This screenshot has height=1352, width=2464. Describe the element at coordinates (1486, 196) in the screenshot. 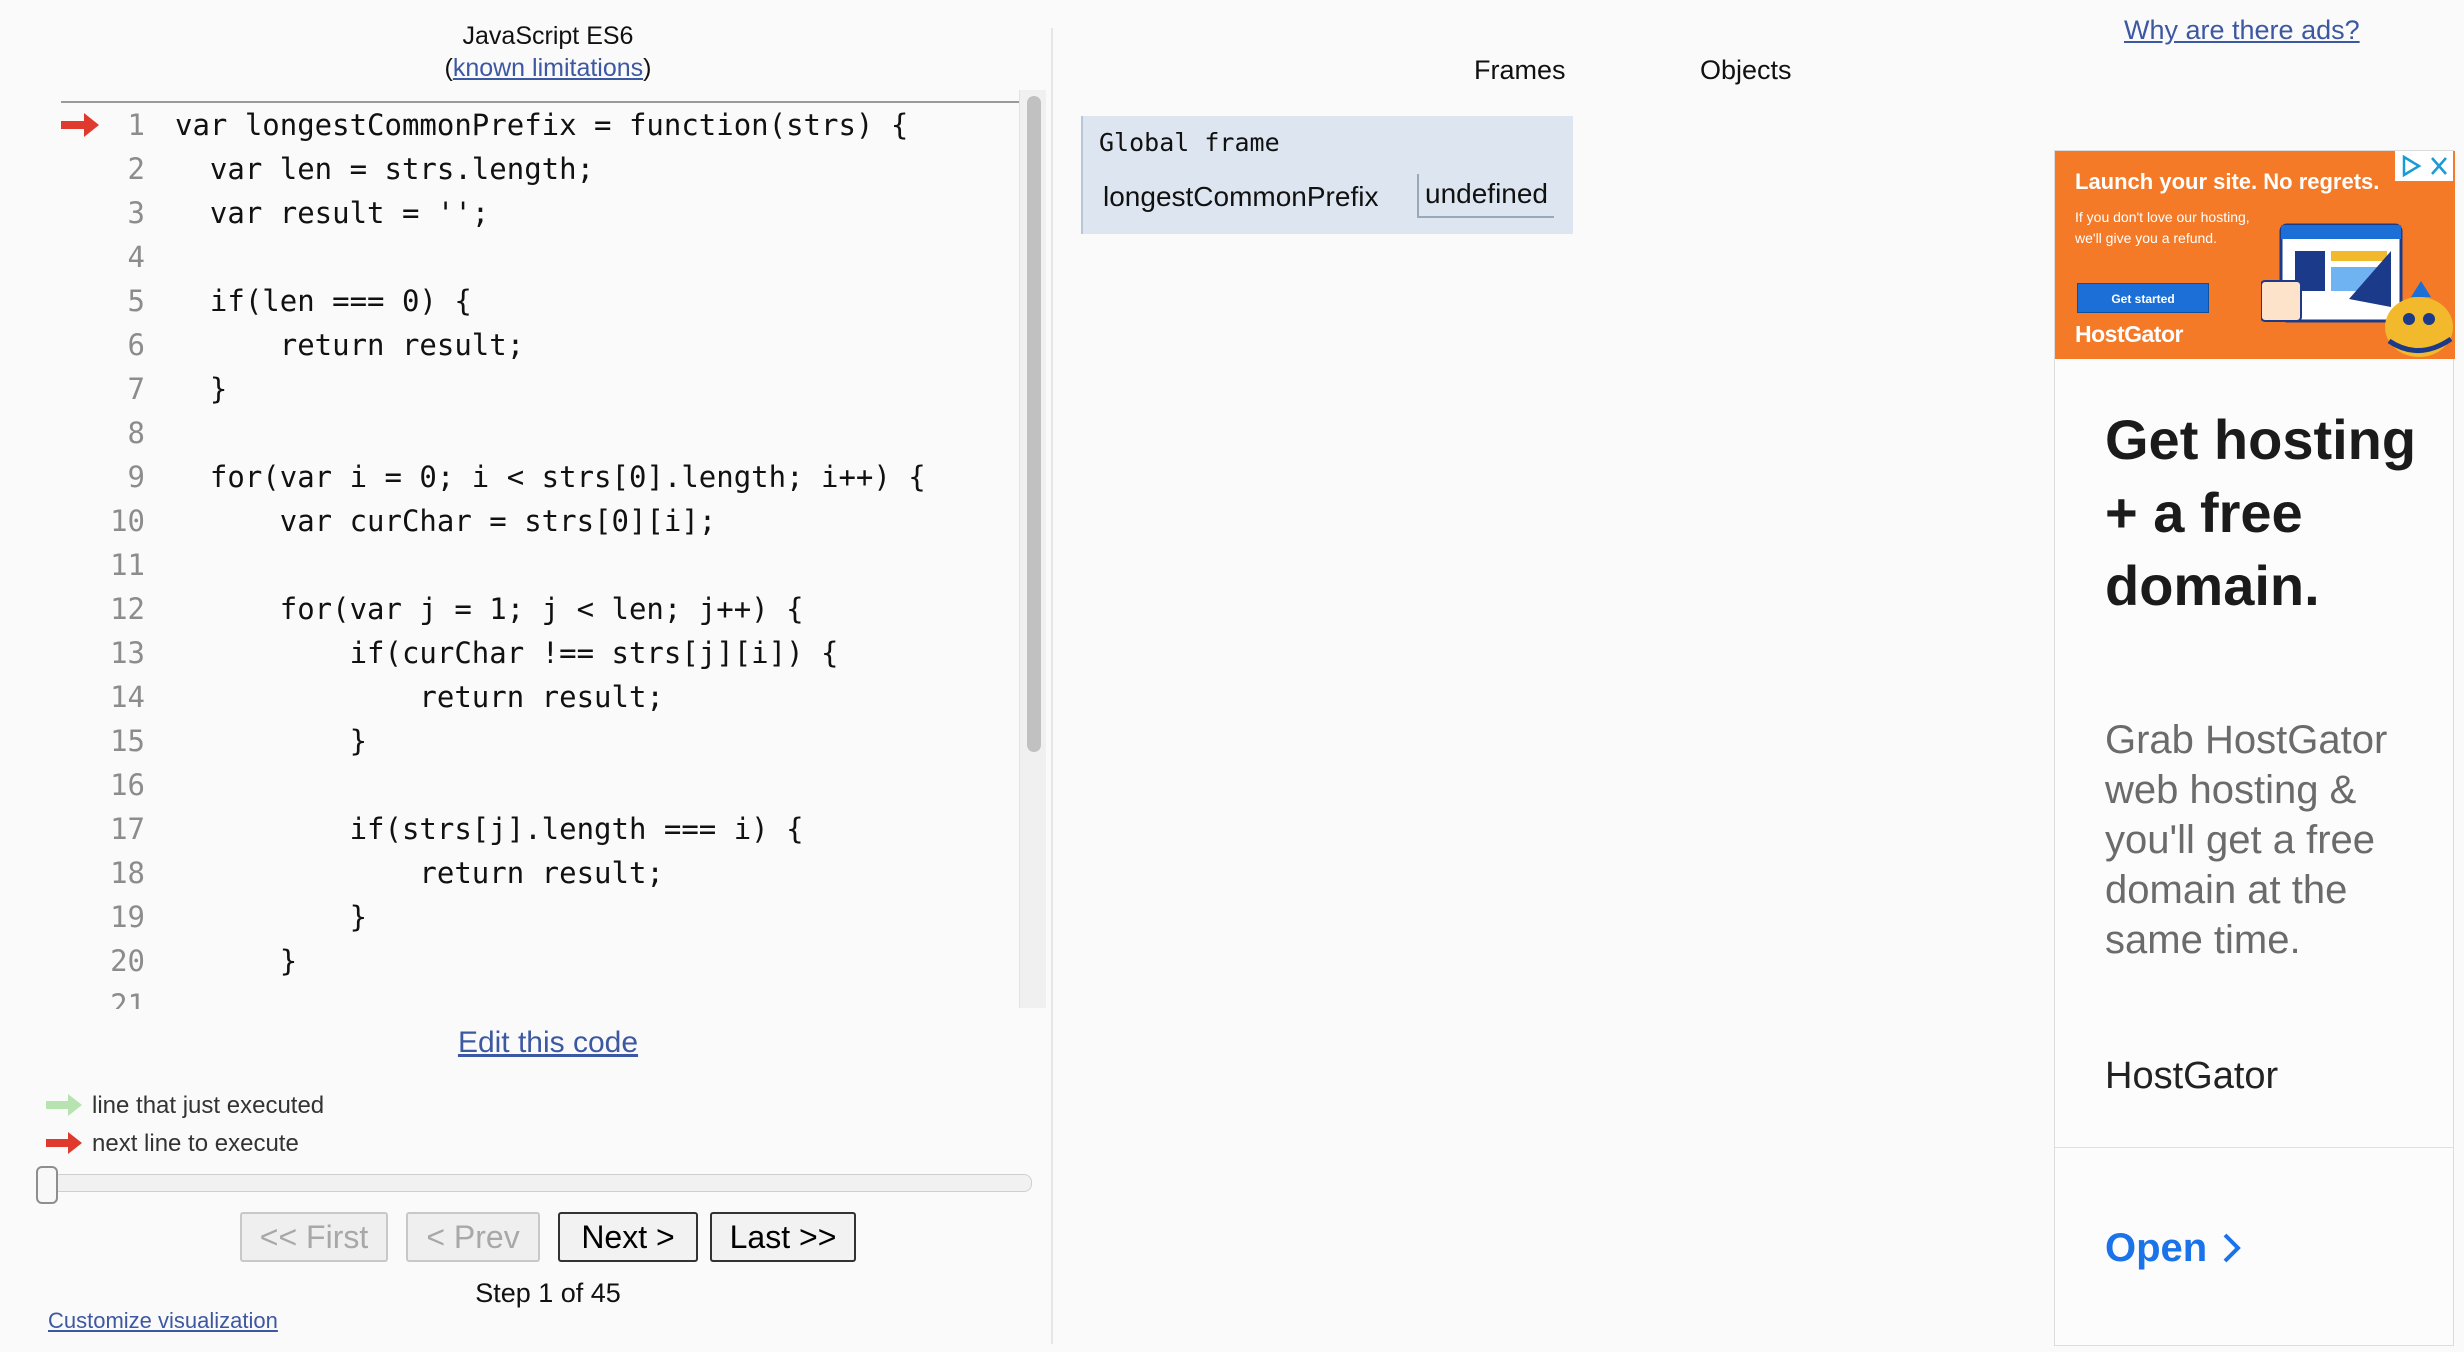

I see `frame-variable-value: undefined` at that location.